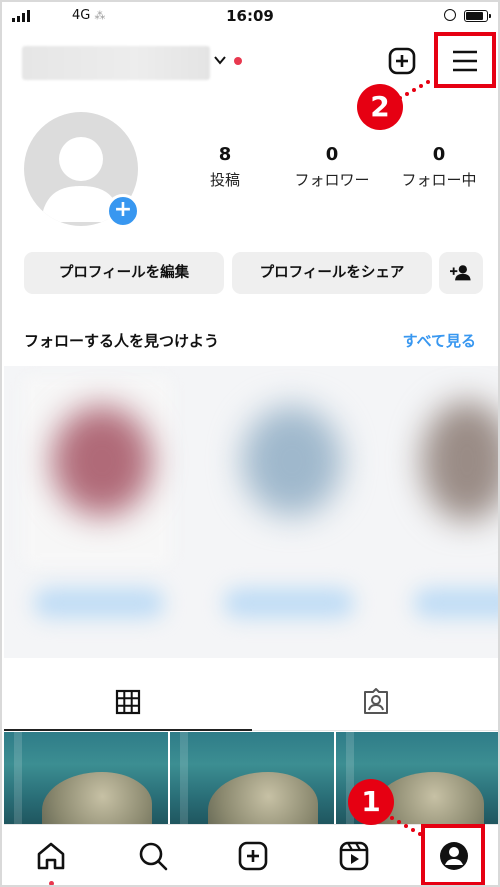 This screenshot has width=500, height=887. What do you see at coordinates (465, 60) in the screenshot?
I see `highlight-menu-box` at bounding box center [465, 60].